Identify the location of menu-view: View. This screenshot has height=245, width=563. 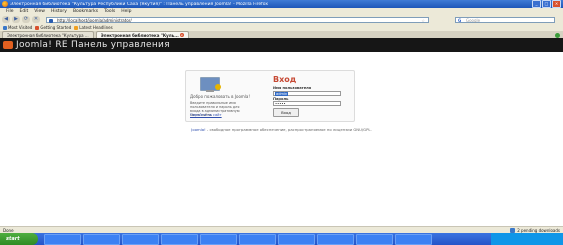
(39, 11).